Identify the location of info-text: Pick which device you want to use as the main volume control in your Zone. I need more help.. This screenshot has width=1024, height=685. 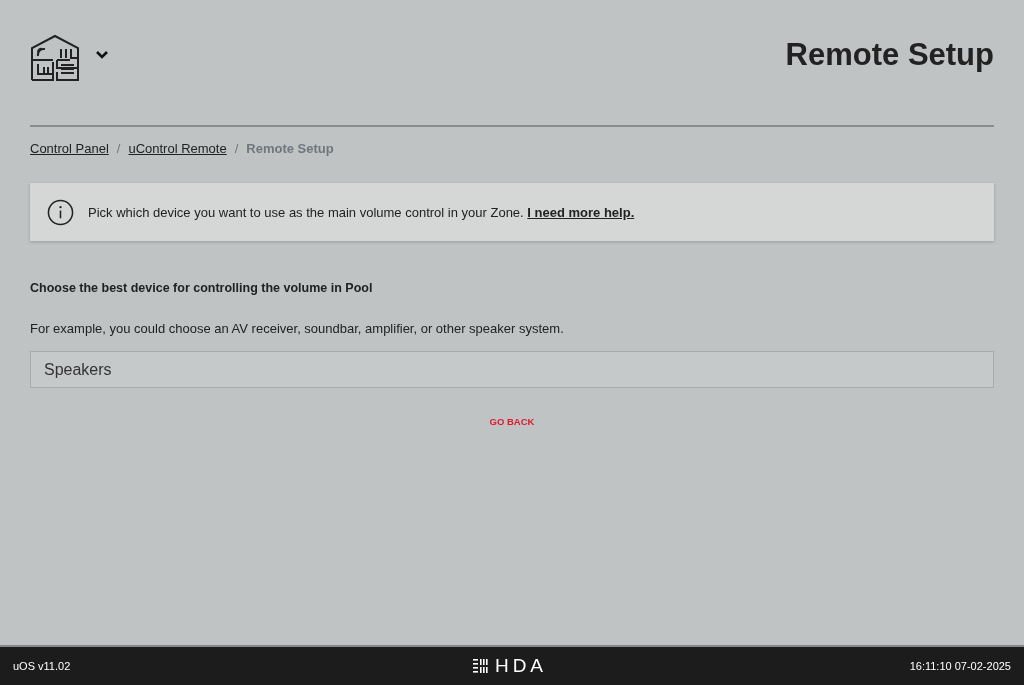
(361, 212).